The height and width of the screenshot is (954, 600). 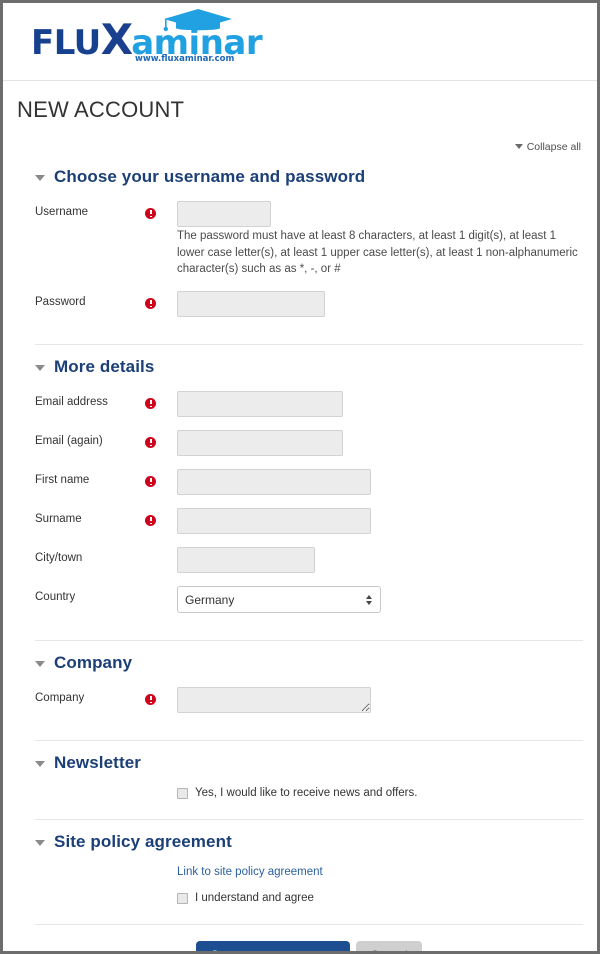 What do you see at coordinates (97, 763) in the screenshot?
I see `section-newsletter-title: Newsletter` at bounding box center [97, 763].